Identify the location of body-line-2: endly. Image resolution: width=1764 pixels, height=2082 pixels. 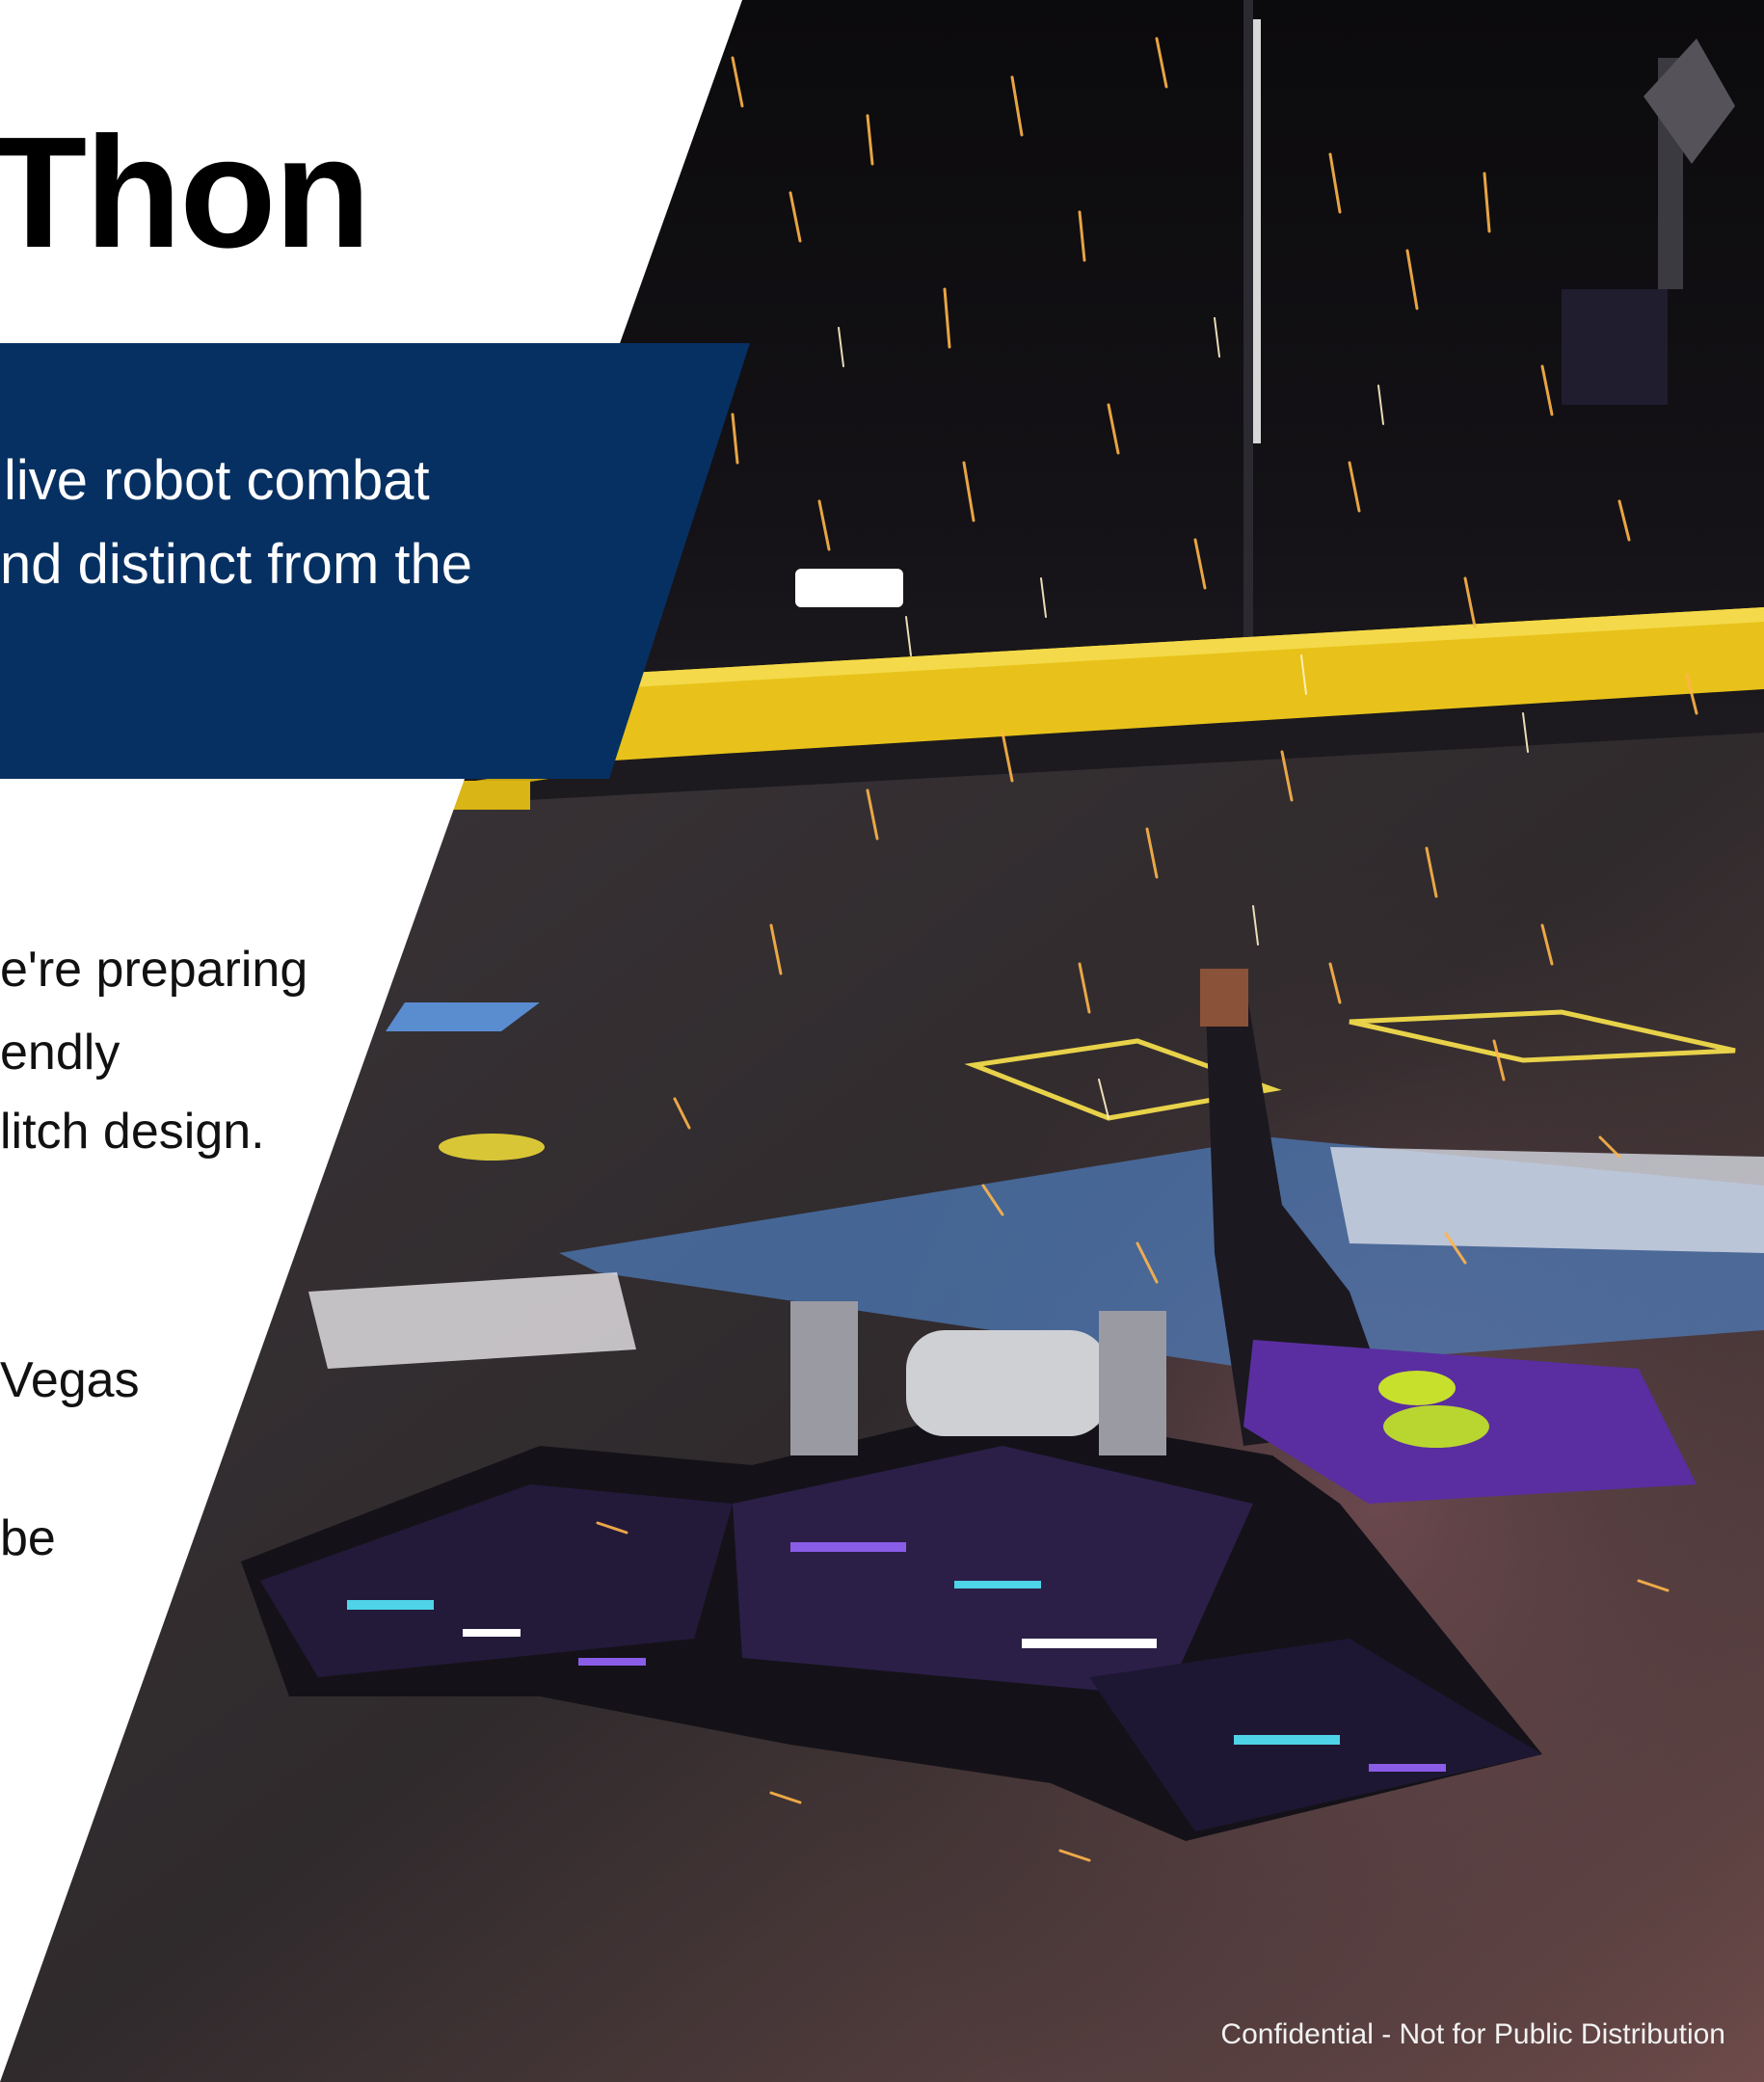
(60, 1053).